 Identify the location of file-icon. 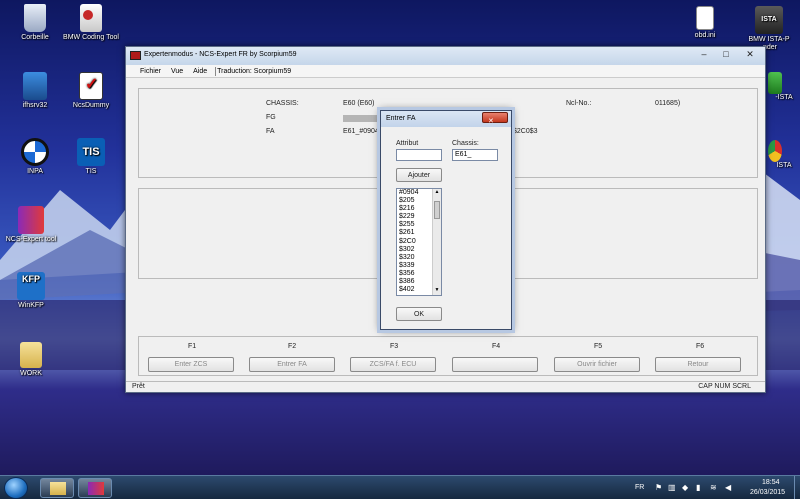
(705, 18).